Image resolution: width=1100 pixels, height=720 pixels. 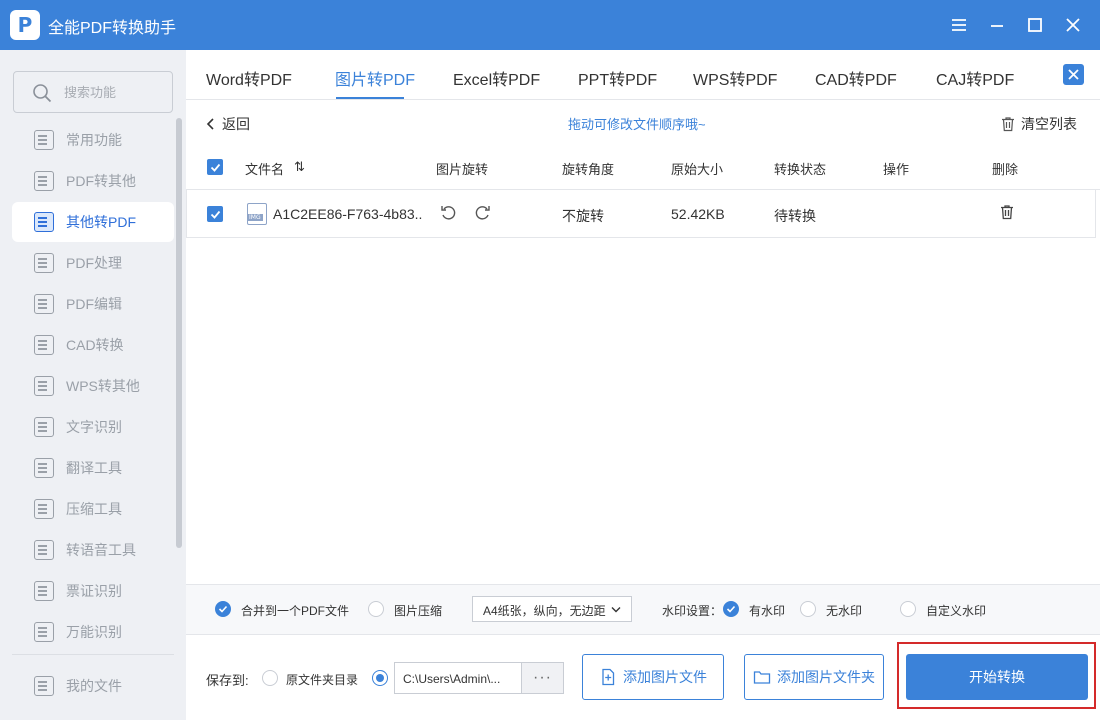 What do you see at coordinates (228, 124) in the screenshot?
I see `back-button: 返回` at bounding box center [228, 124].